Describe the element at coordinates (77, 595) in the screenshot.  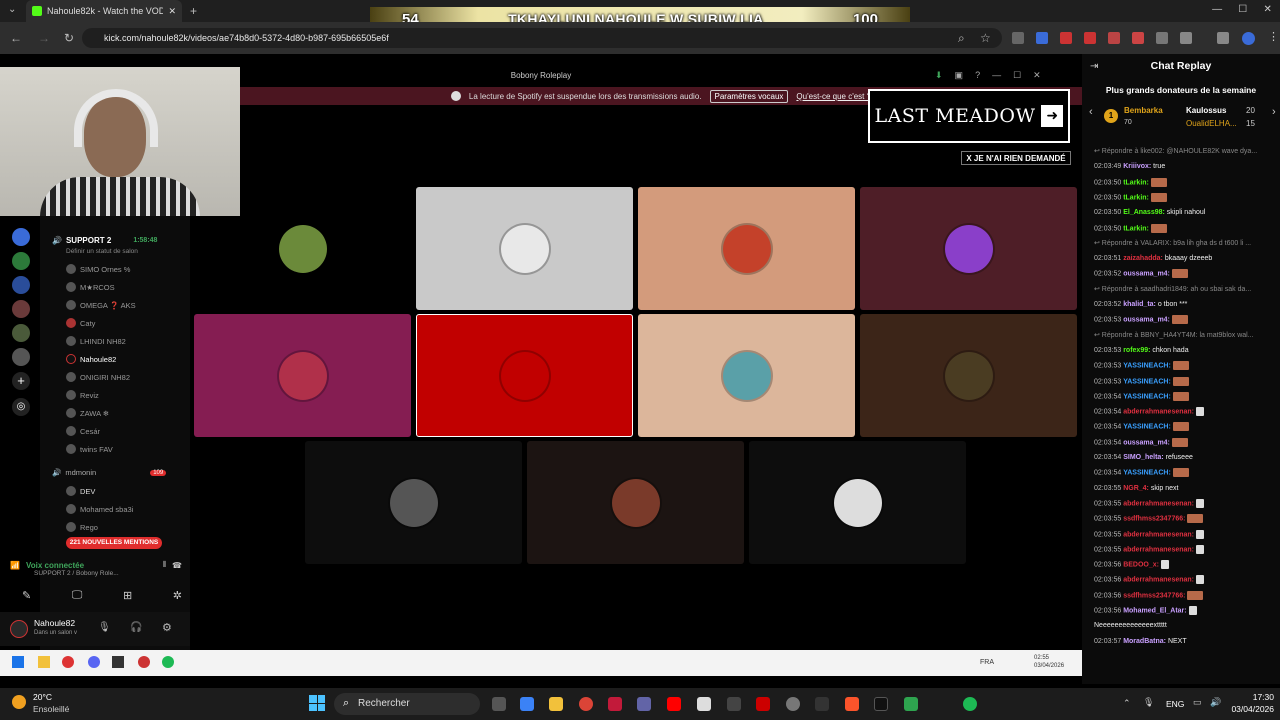
I see `screen-share-icon: 🖵` at that location.